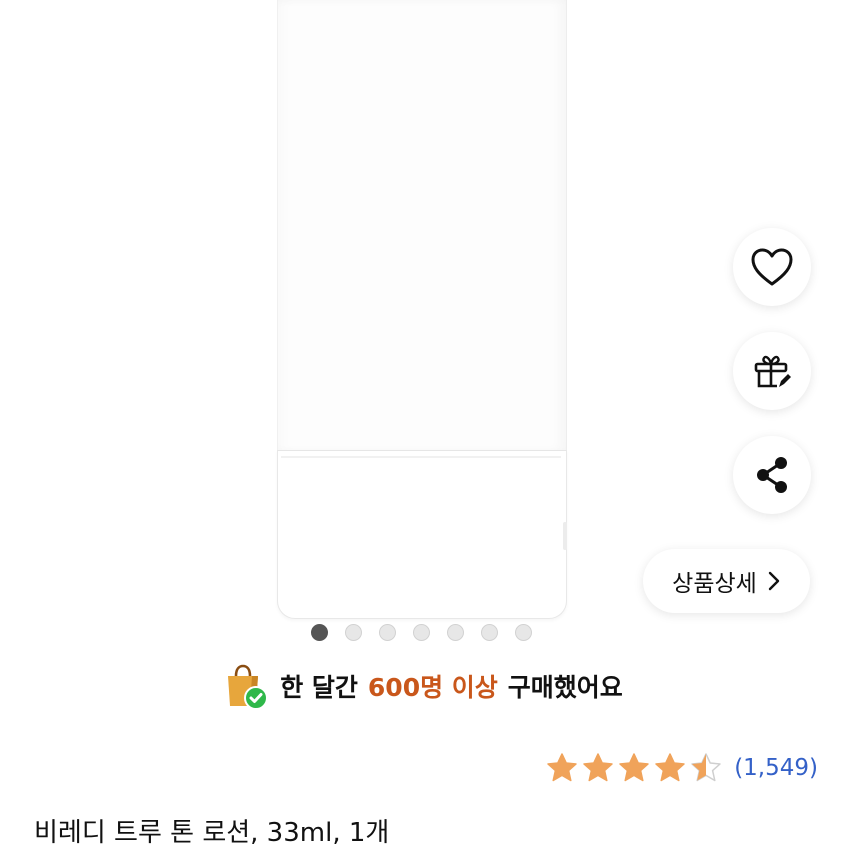 This screenshot has width=845, height=849. I want to click on gift-button, so click(772, 371).